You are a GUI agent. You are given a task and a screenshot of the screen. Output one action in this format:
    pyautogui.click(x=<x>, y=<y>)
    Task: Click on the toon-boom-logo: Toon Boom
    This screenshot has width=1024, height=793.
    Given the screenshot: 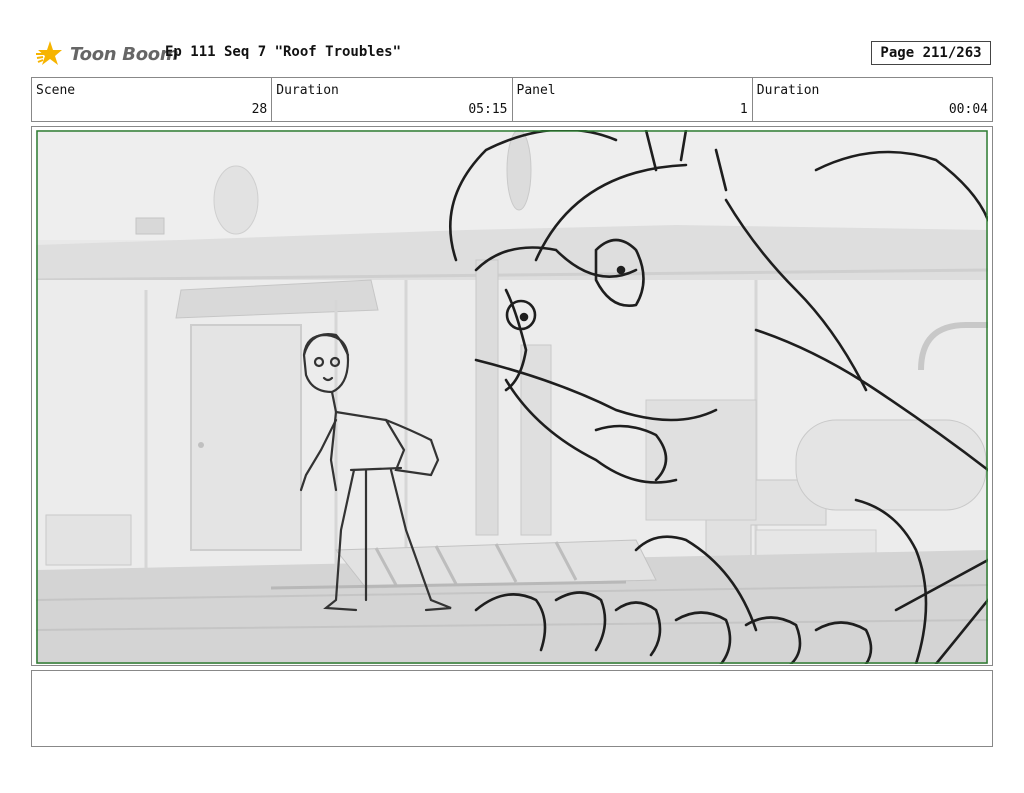 What is the action you would take?
    pyautogui.click(x=106, y=54)
    